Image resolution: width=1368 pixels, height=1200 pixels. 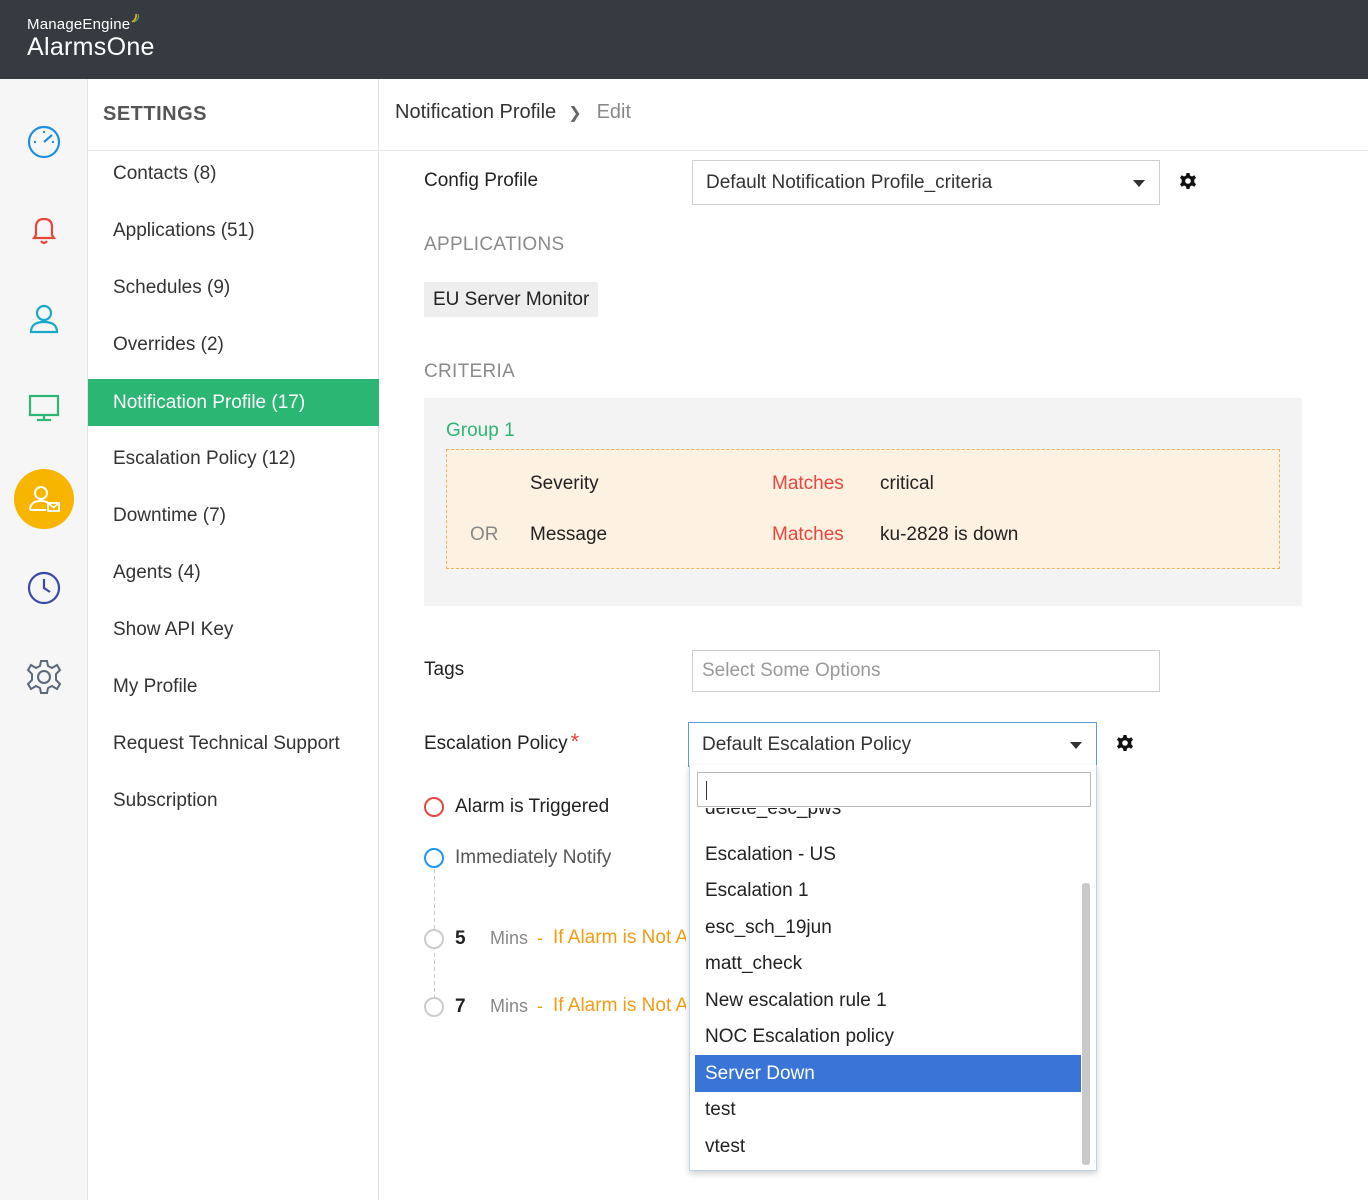 What do you see at coordinates (511, 299) in the screenshot?
I see `application-chip: EU Server Monitor` at bounding box center [511, 299].